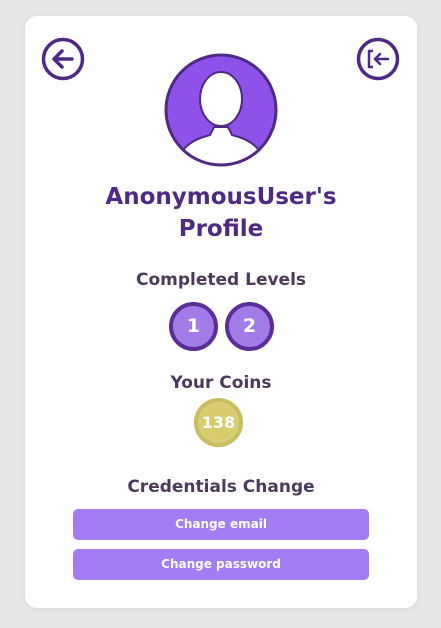 The image size is (441, 628). What do you see at coordinates (221, 326) in the screenshot?
I see `completed-levels-list: 1 2` at bounding box center [221, 326].